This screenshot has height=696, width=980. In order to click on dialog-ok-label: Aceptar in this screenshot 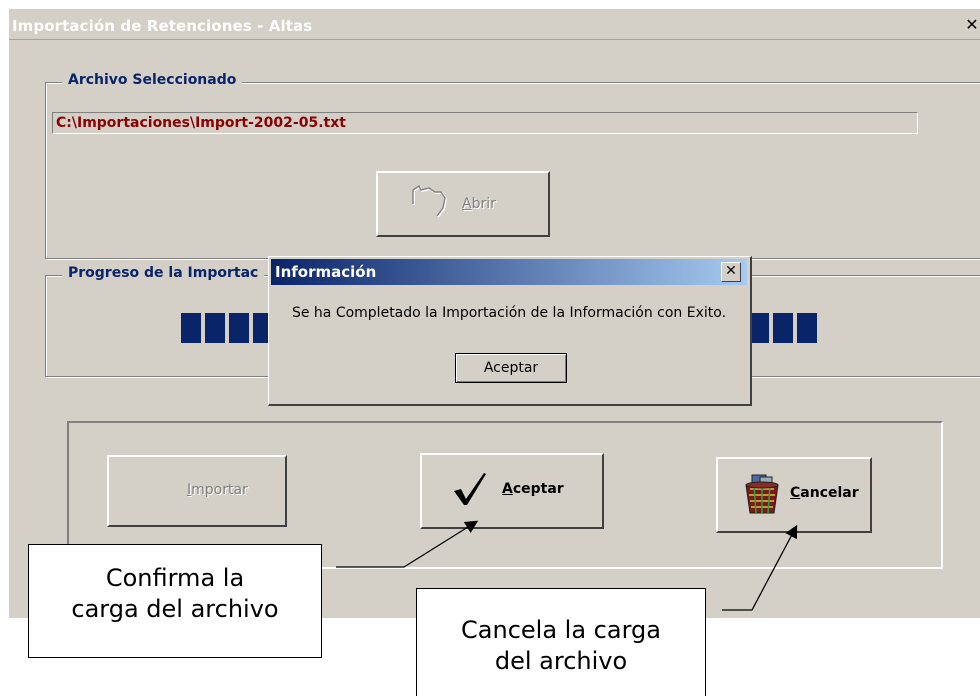, I will do `click(511, 368)`.